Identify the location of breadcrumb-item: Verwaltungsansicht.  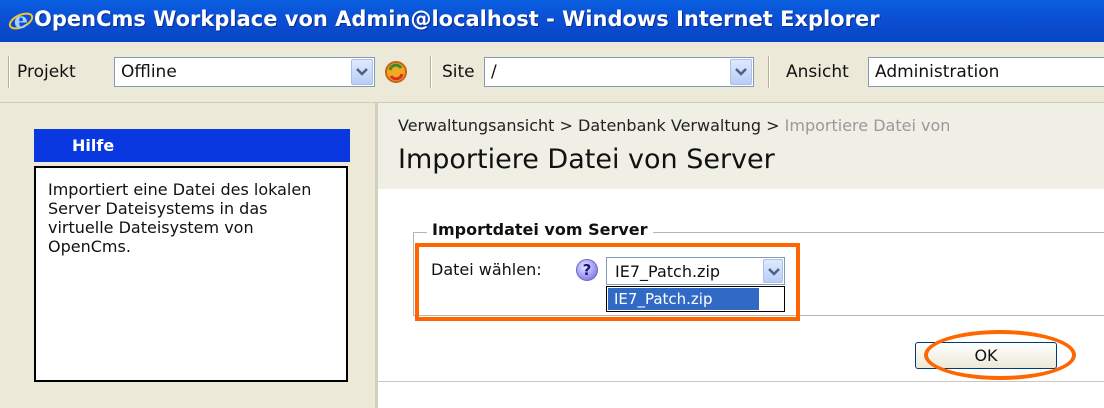
(476, 125).